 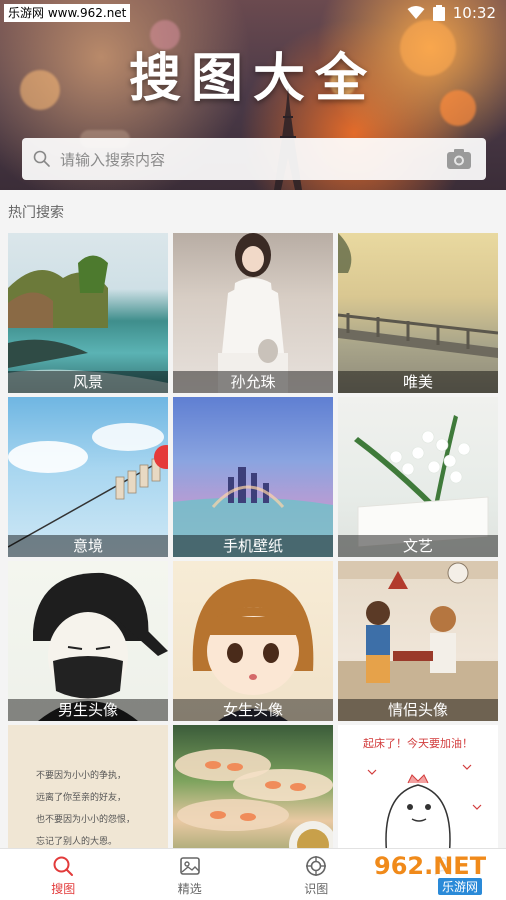 I want to click on search-bar: 请输入搜索内容, so click(x=254, y=159).